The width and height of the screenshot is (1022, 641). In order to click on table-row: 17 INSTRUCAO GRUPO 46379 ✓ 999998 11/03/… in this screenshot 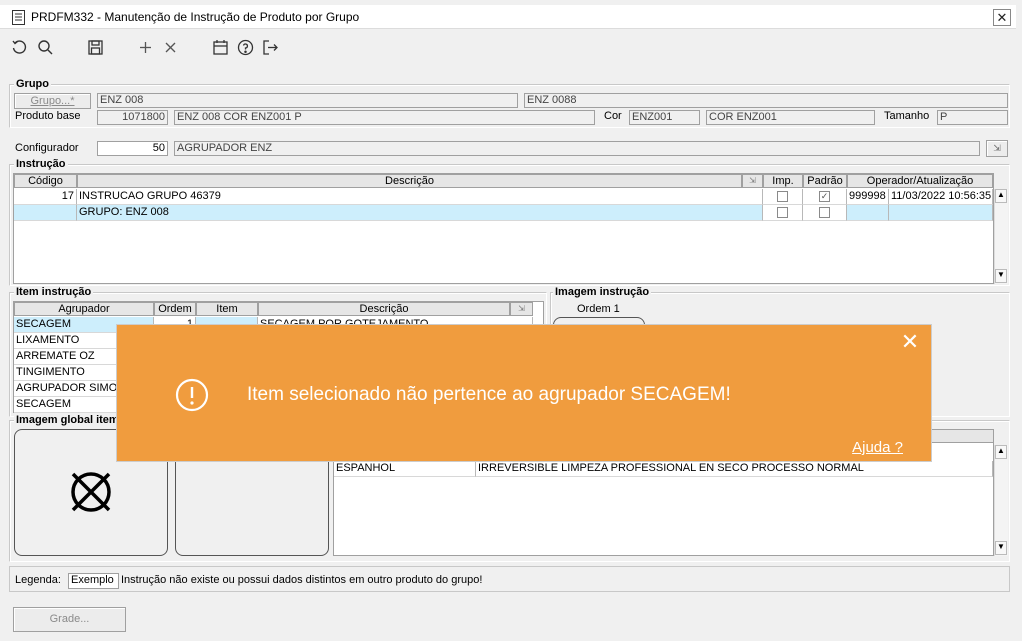, I will do `click(503, 197)`.